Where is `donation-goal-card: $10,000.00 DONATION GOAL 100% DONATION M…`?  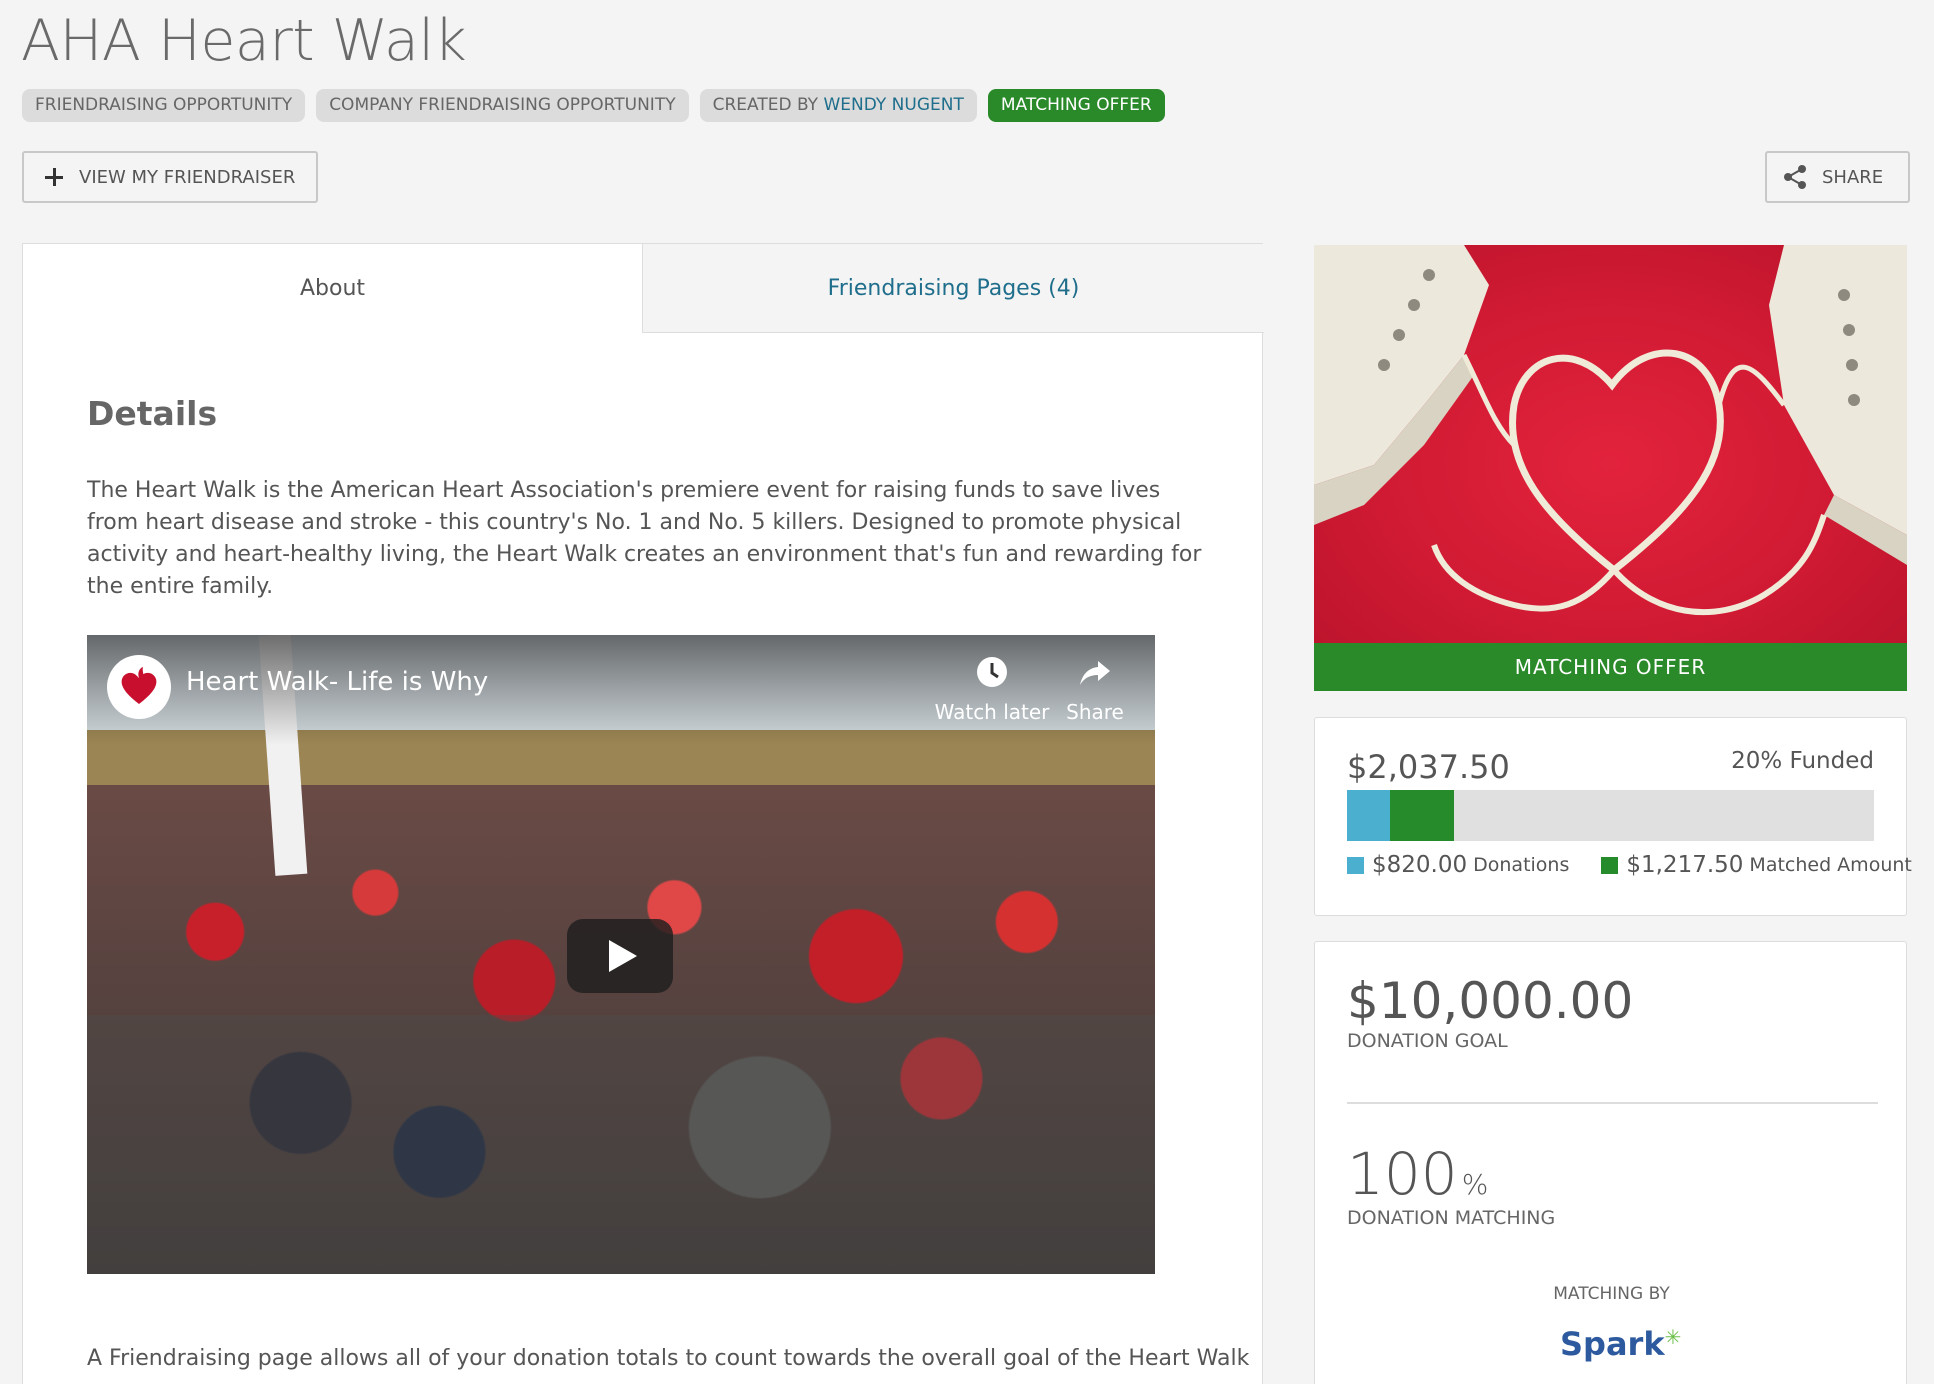 donation-goal-card: $10,000.00 DONATION GOAL 100% DONATION M… is located at coordinates (1610, 1162).